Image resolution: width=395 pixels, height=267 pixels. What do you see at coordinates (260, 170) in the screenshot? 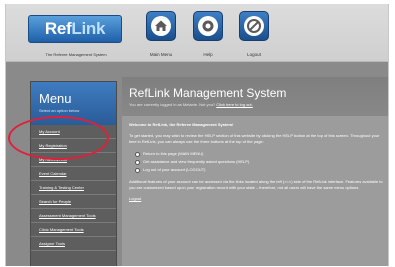
I see `list-item: Log out of your account (LOGOUT)` at bounding box center [260, 170].